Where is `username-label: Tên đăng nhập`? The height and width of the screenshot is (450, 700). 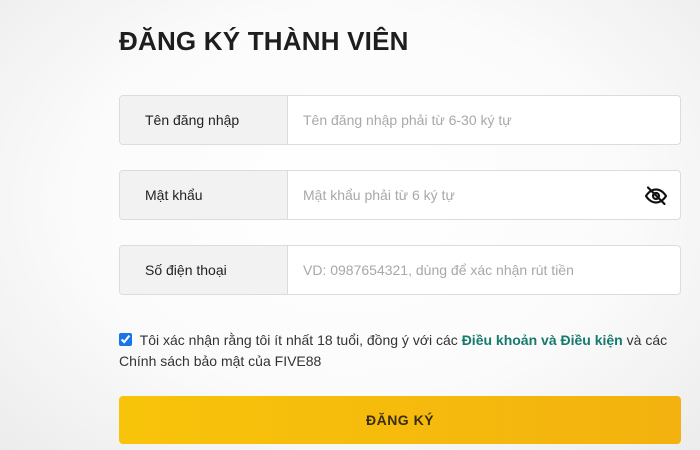
username-label: Tên đăng nhập is located at coordinates (204, 120).